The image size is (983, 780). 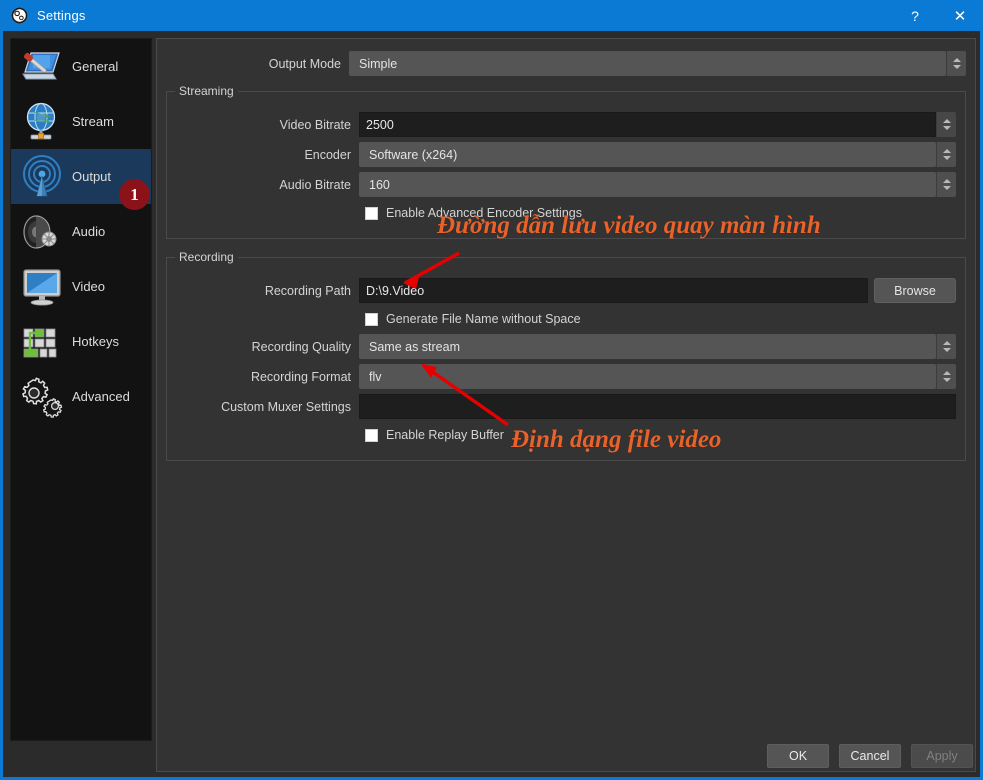 I want to click on video-bitrate-label: Video Bitrate, so click(x=315, y=124).